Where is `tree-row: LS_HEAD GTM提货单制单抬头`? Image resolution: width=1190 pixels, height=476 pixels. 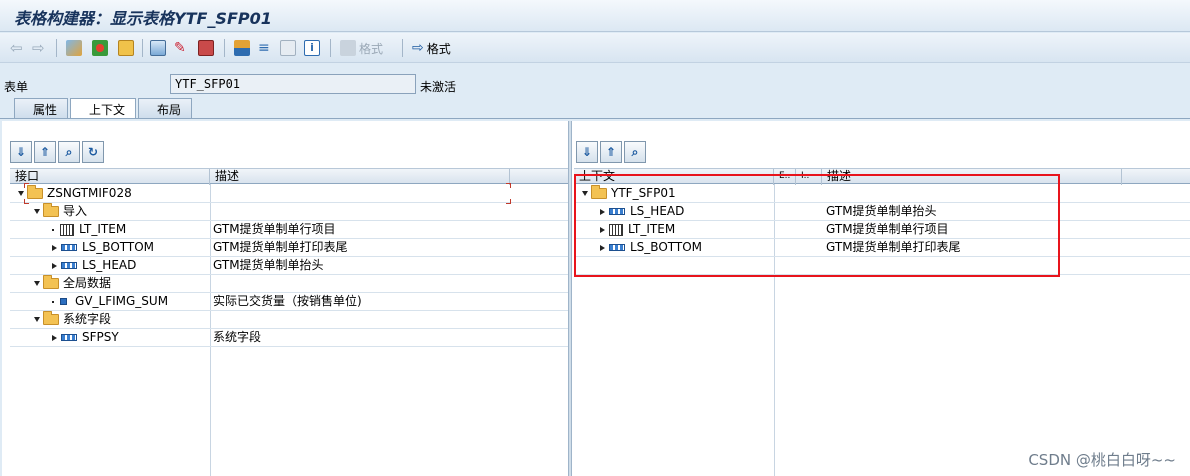 tree-row: LS_HEAD GTM提货单制单抬头 is located at coordinates (289, 266).